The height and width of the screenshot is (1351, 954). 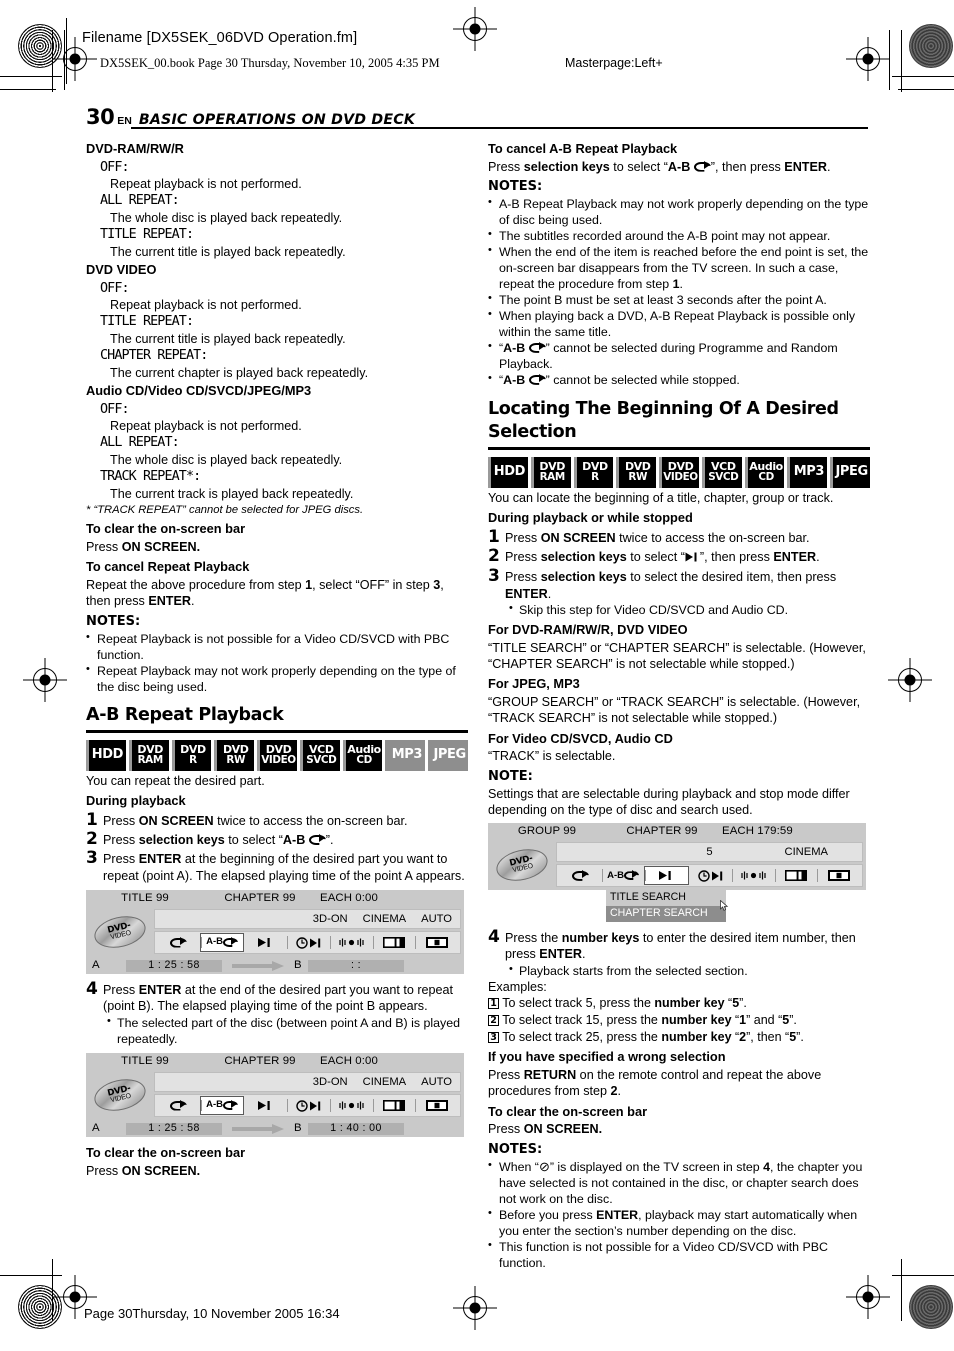 I want to click on clear-bar-title: To clear the on-screen bar, so click(x=166, y=529).